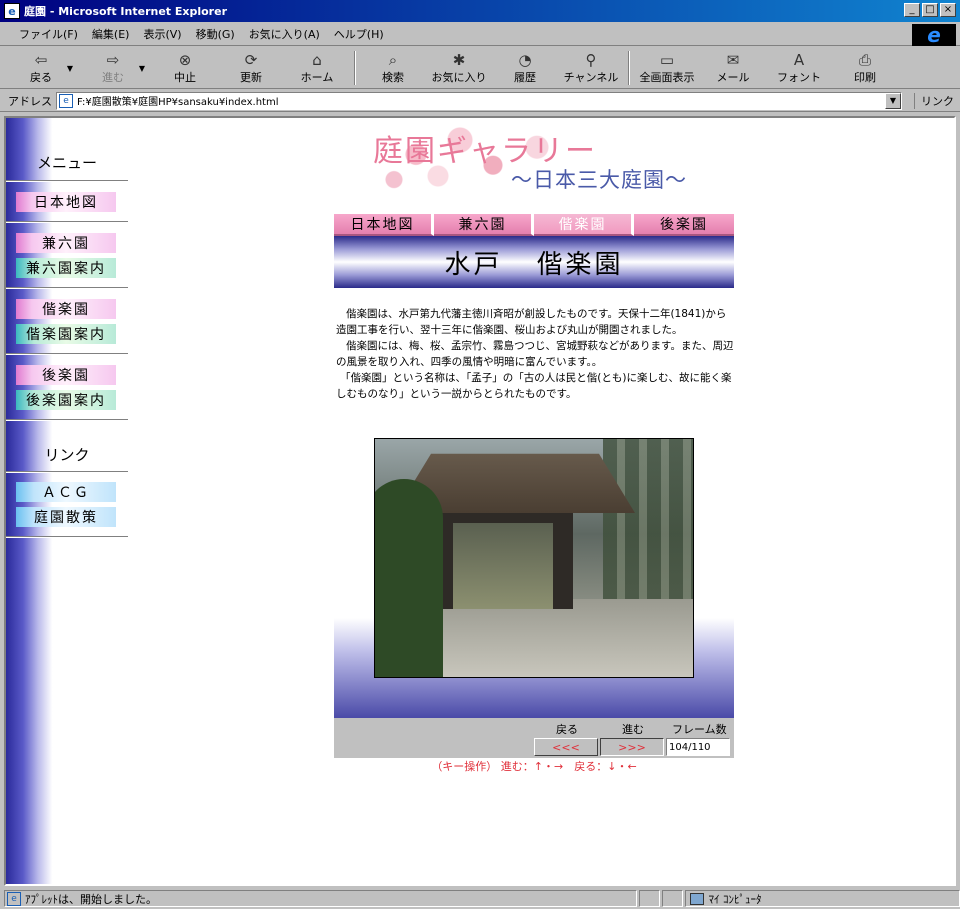 The height and width of the screenshot is (909, 960). Describe the element at coordinates (66, 202) in the screenshot. I see `sidebar-item-japan-map: 日本地図` at that location.